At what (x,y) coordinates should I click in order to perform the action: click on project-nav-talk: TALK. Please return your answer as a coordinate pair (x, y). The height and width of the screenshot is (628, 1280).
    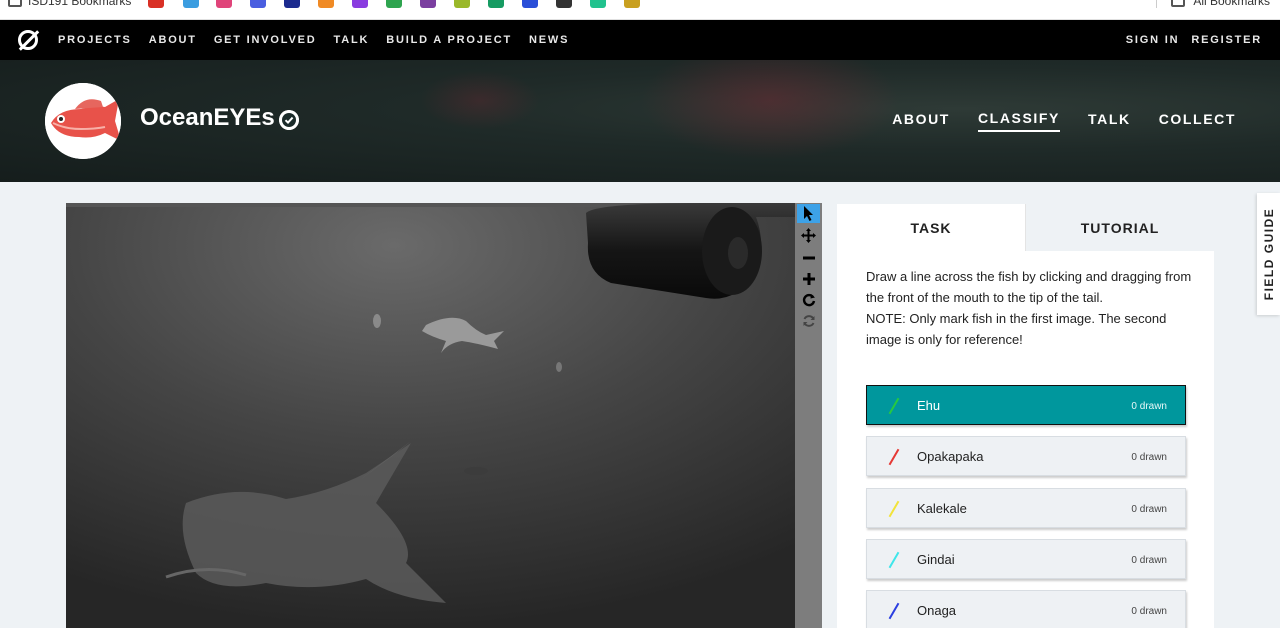
    Looking at the image, I should click on (1109, 121).